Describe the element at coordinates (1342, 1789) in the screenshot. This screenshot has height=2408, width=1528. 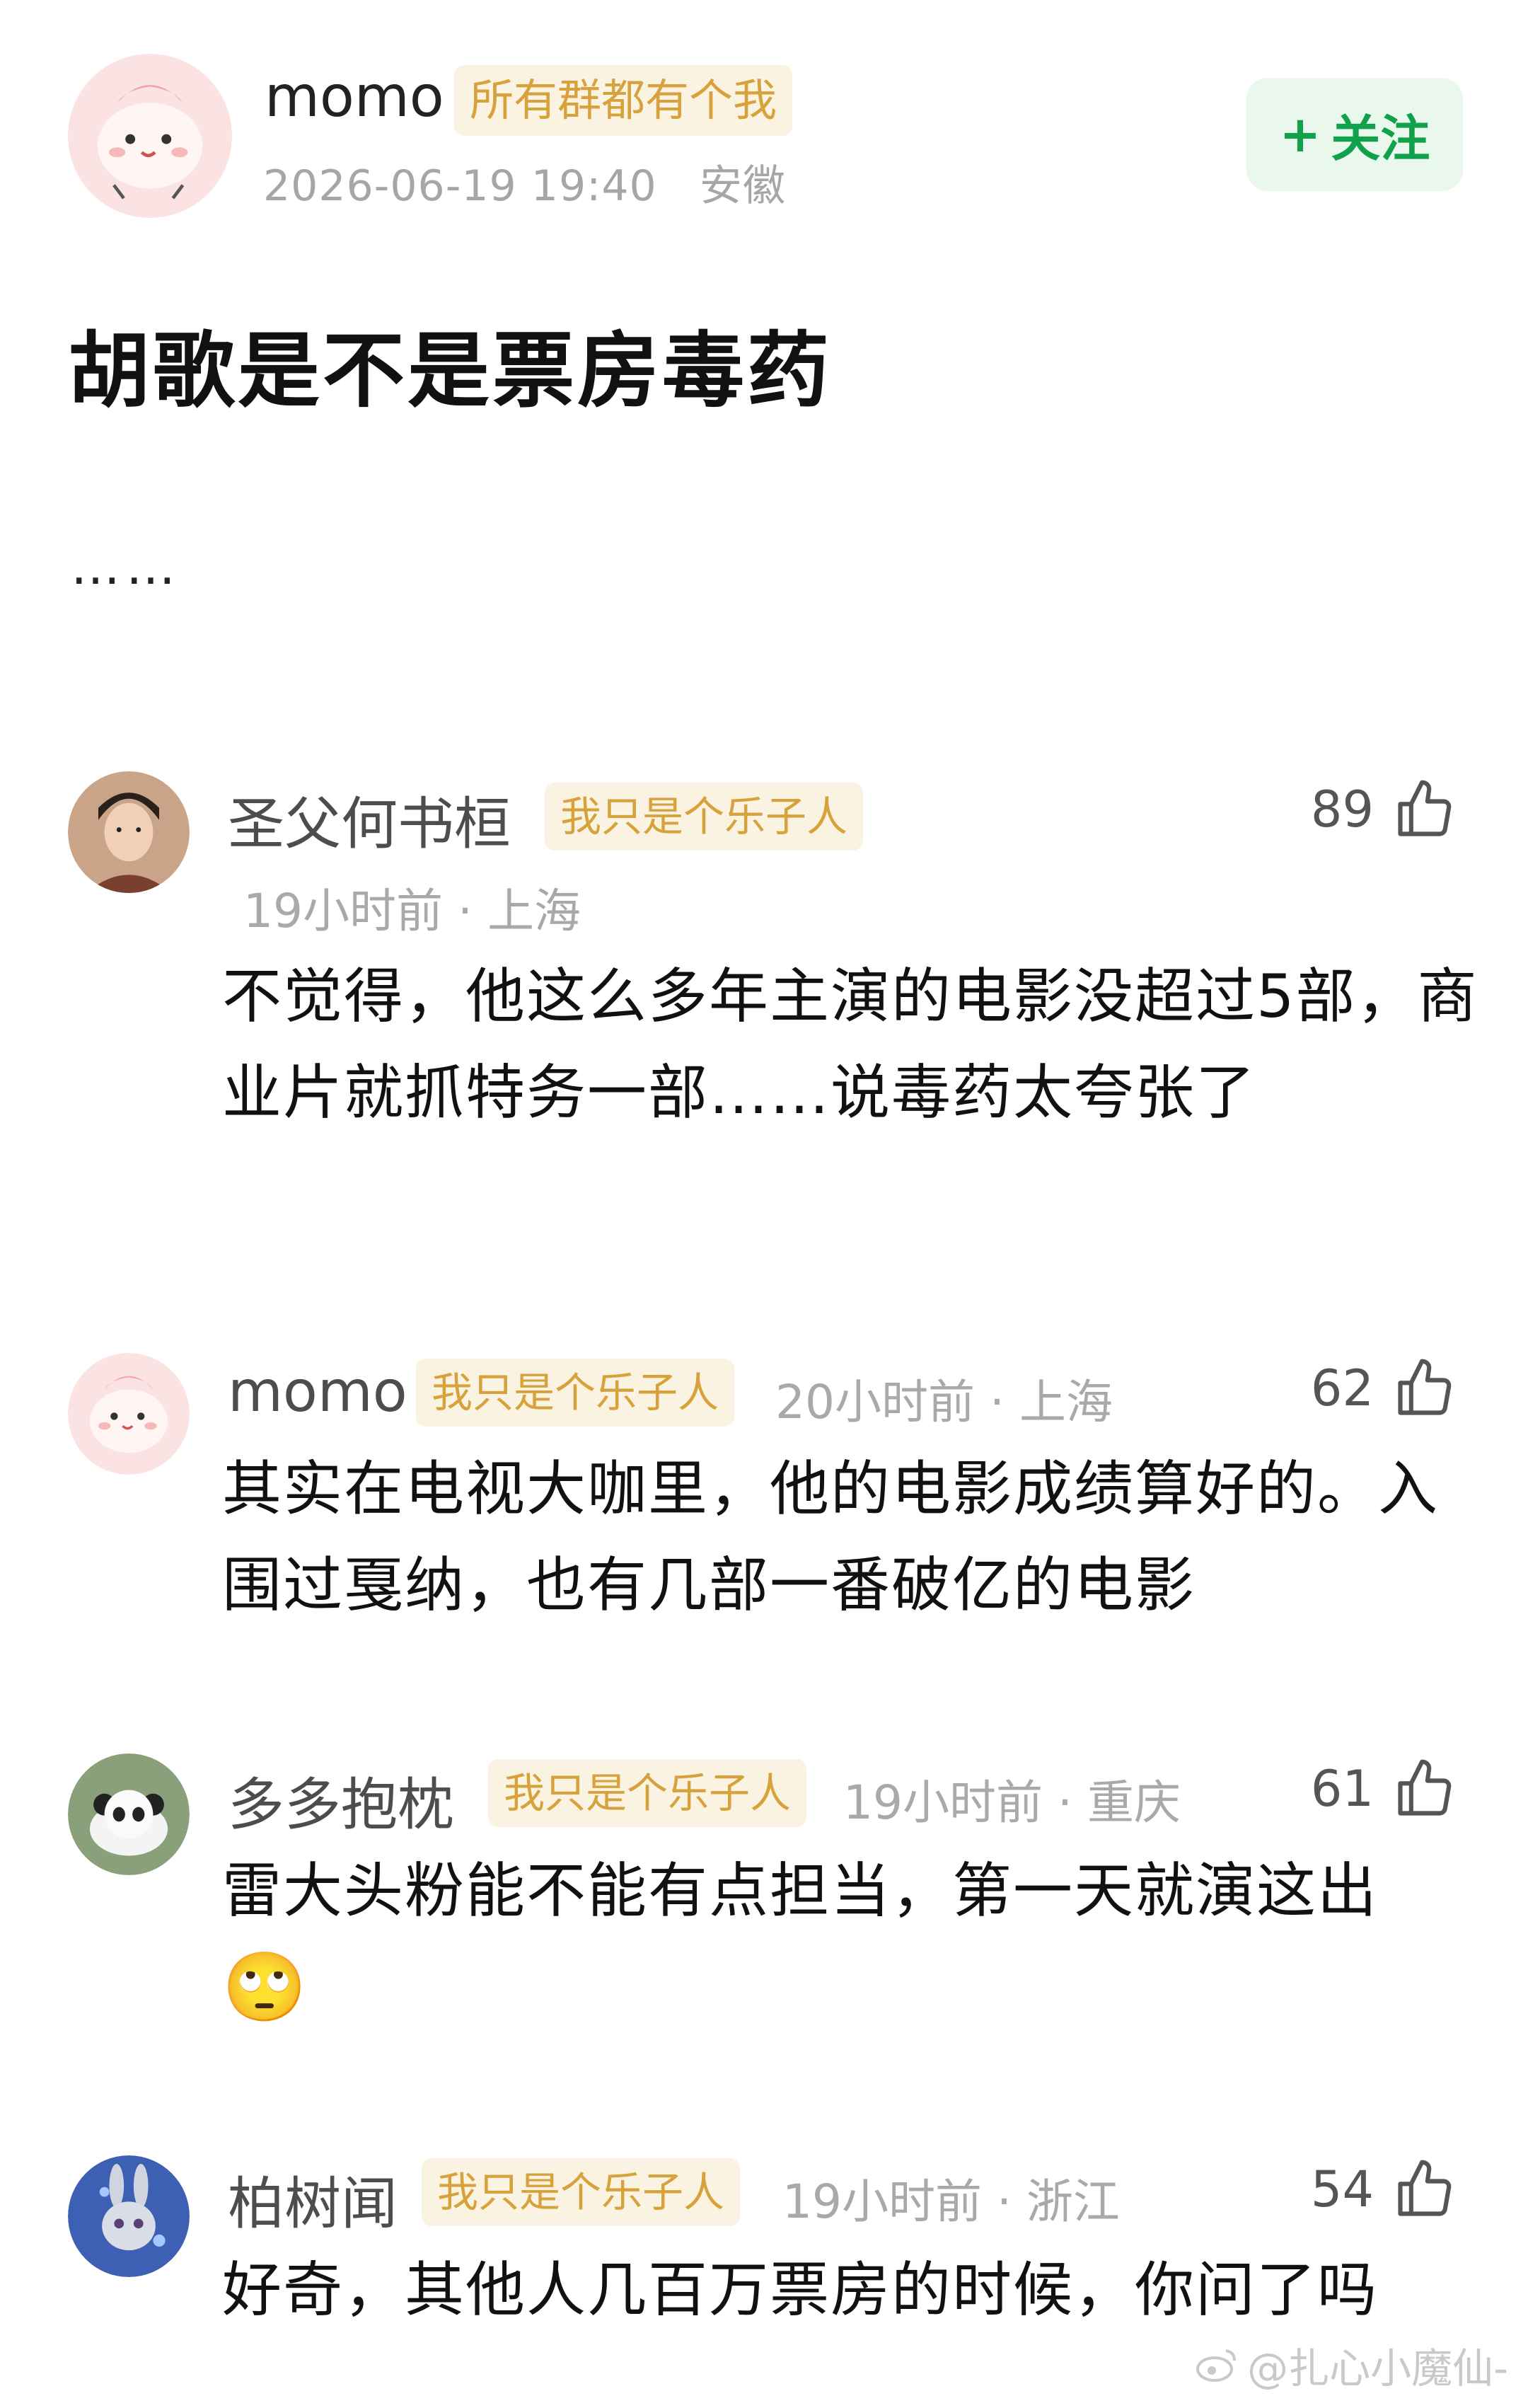
I see `like-count: 61` at that location.